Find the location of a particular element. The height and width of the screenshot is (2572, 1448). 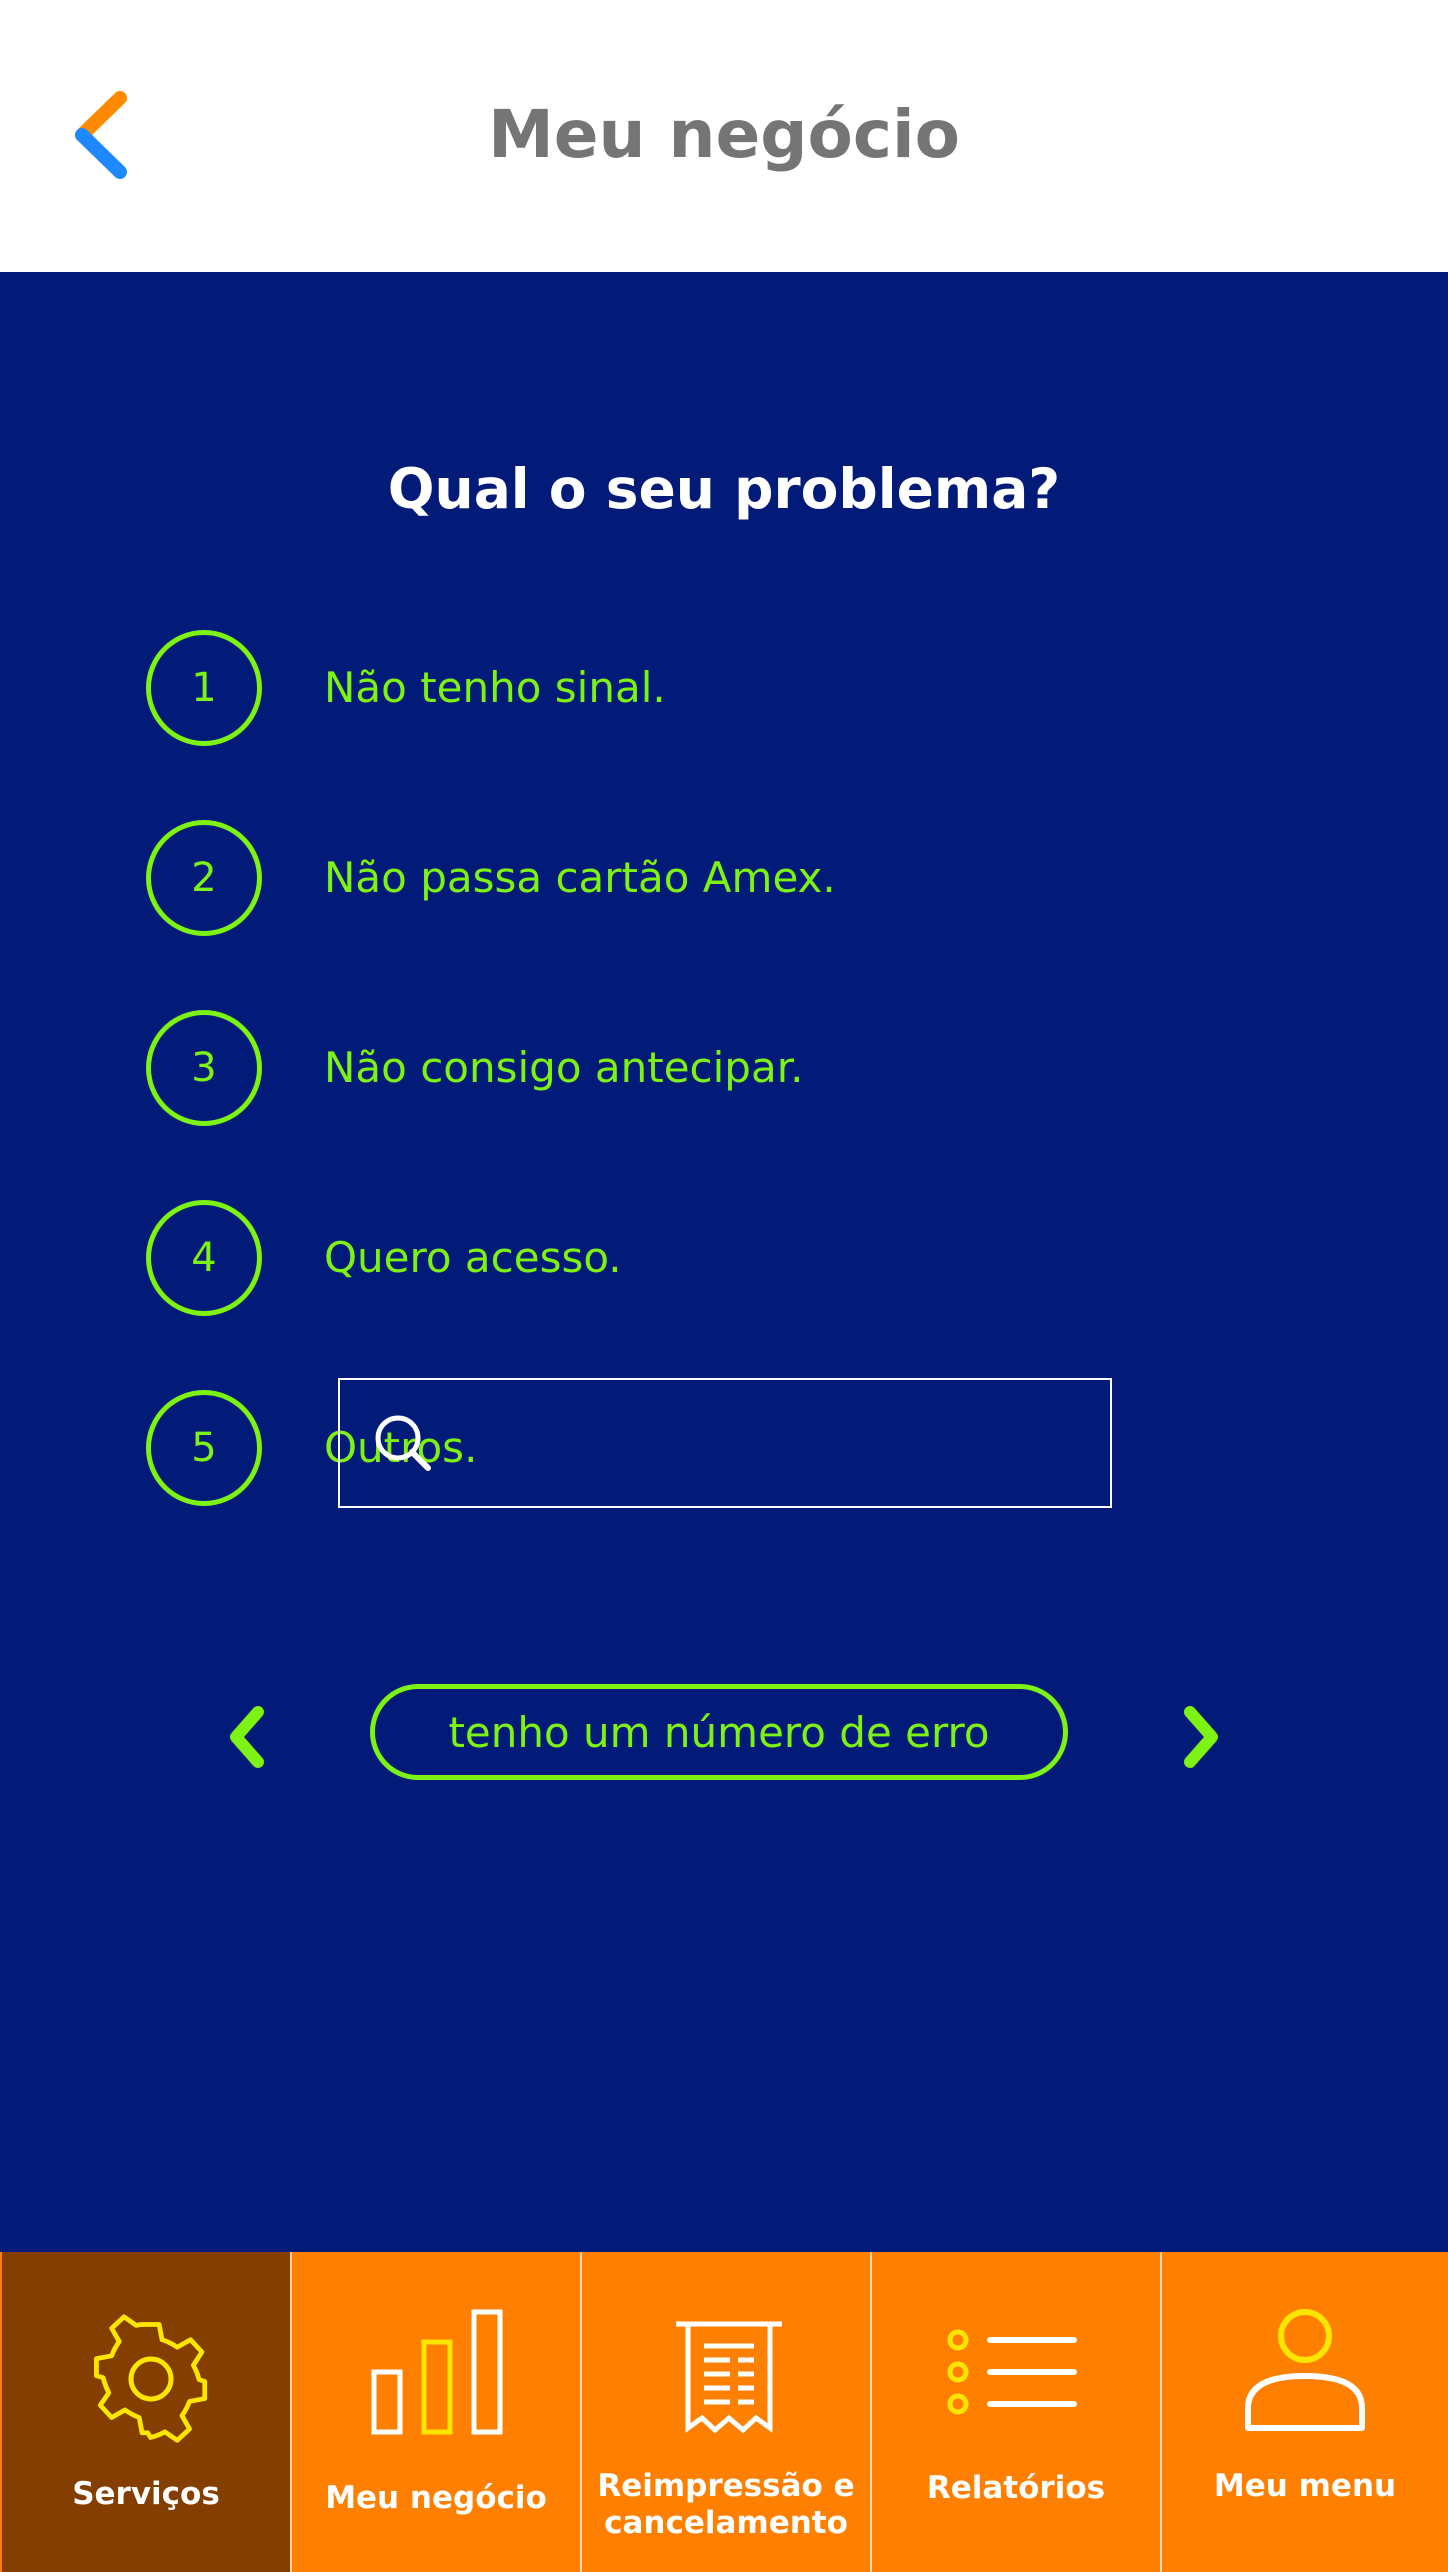

option-number: 4 is located at coordinates (204, 1258).